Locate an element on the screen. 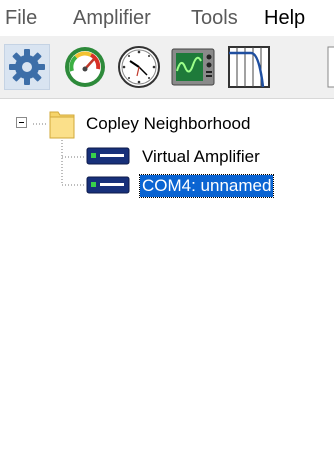  menu-help: Help is located at coordinates (284, 18).